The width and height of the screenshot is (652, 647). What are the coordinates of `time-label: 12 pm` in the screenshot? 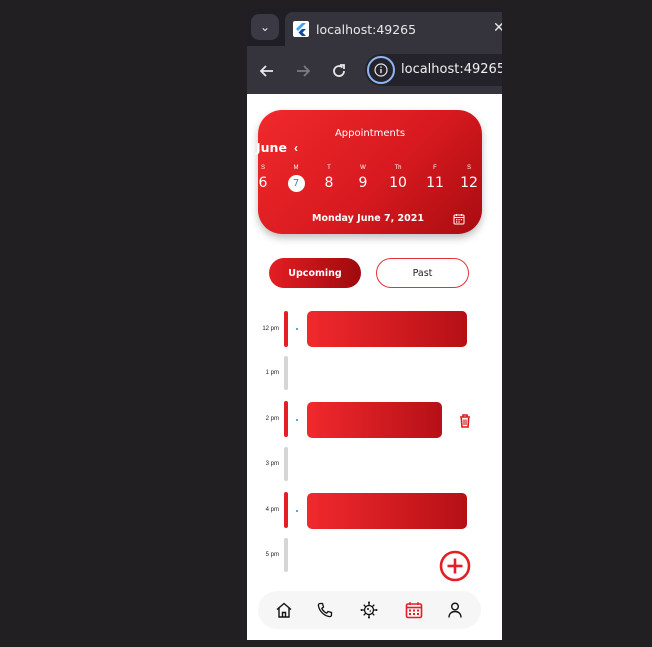 It's located at (270, 329).